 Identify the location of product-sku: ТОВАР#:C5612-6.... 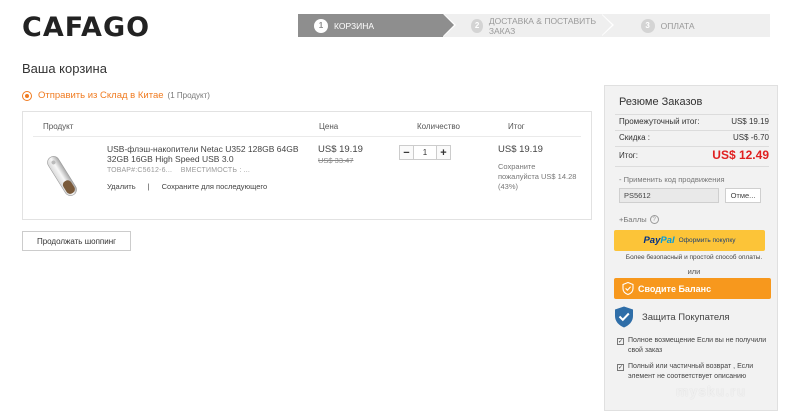
(140, 170).